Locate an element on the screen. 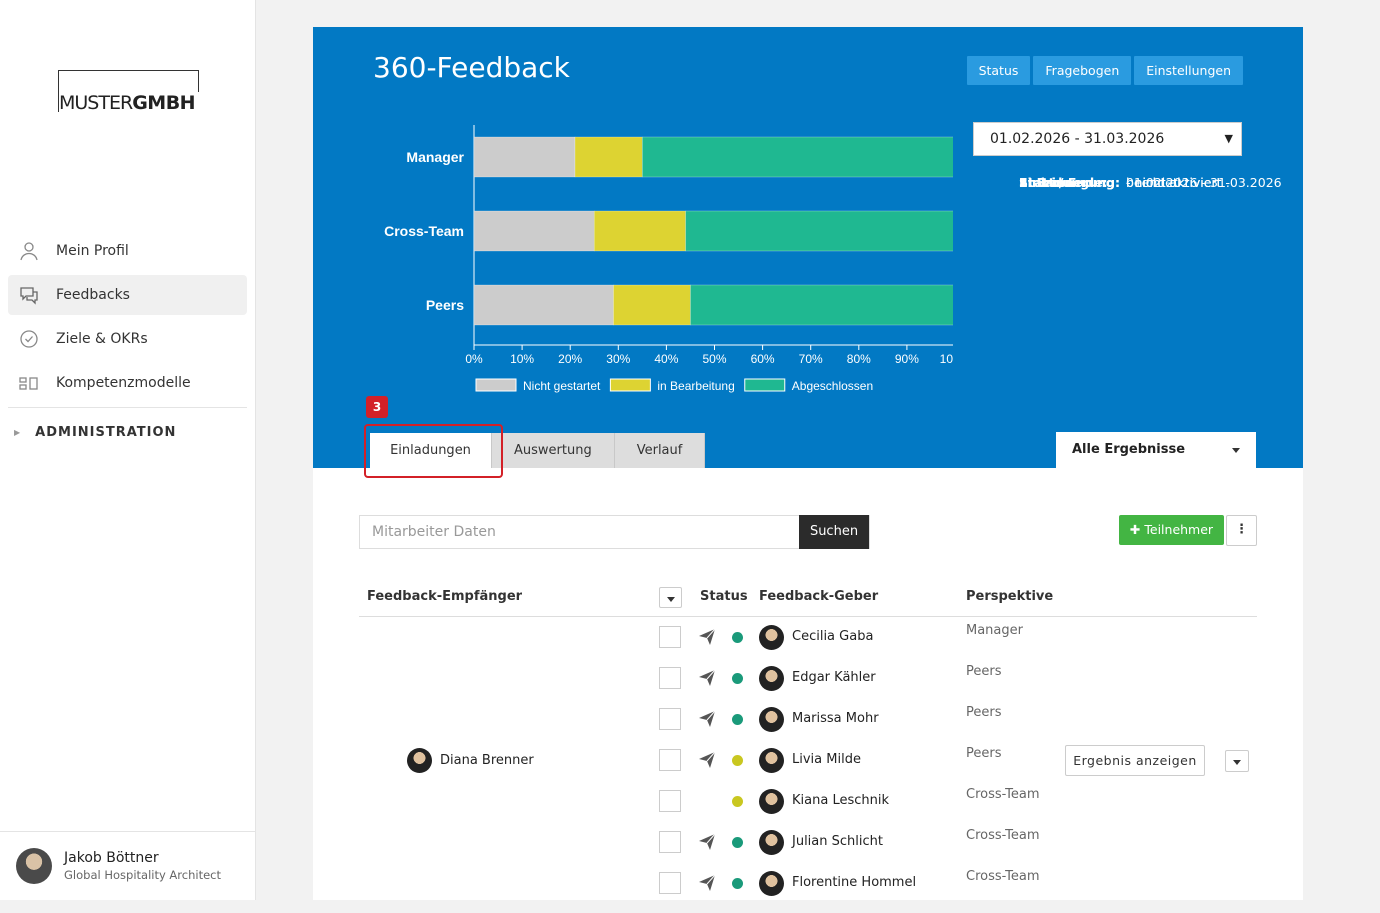  chart-bar-abgeschlossen is located at coordinates (797, 157).